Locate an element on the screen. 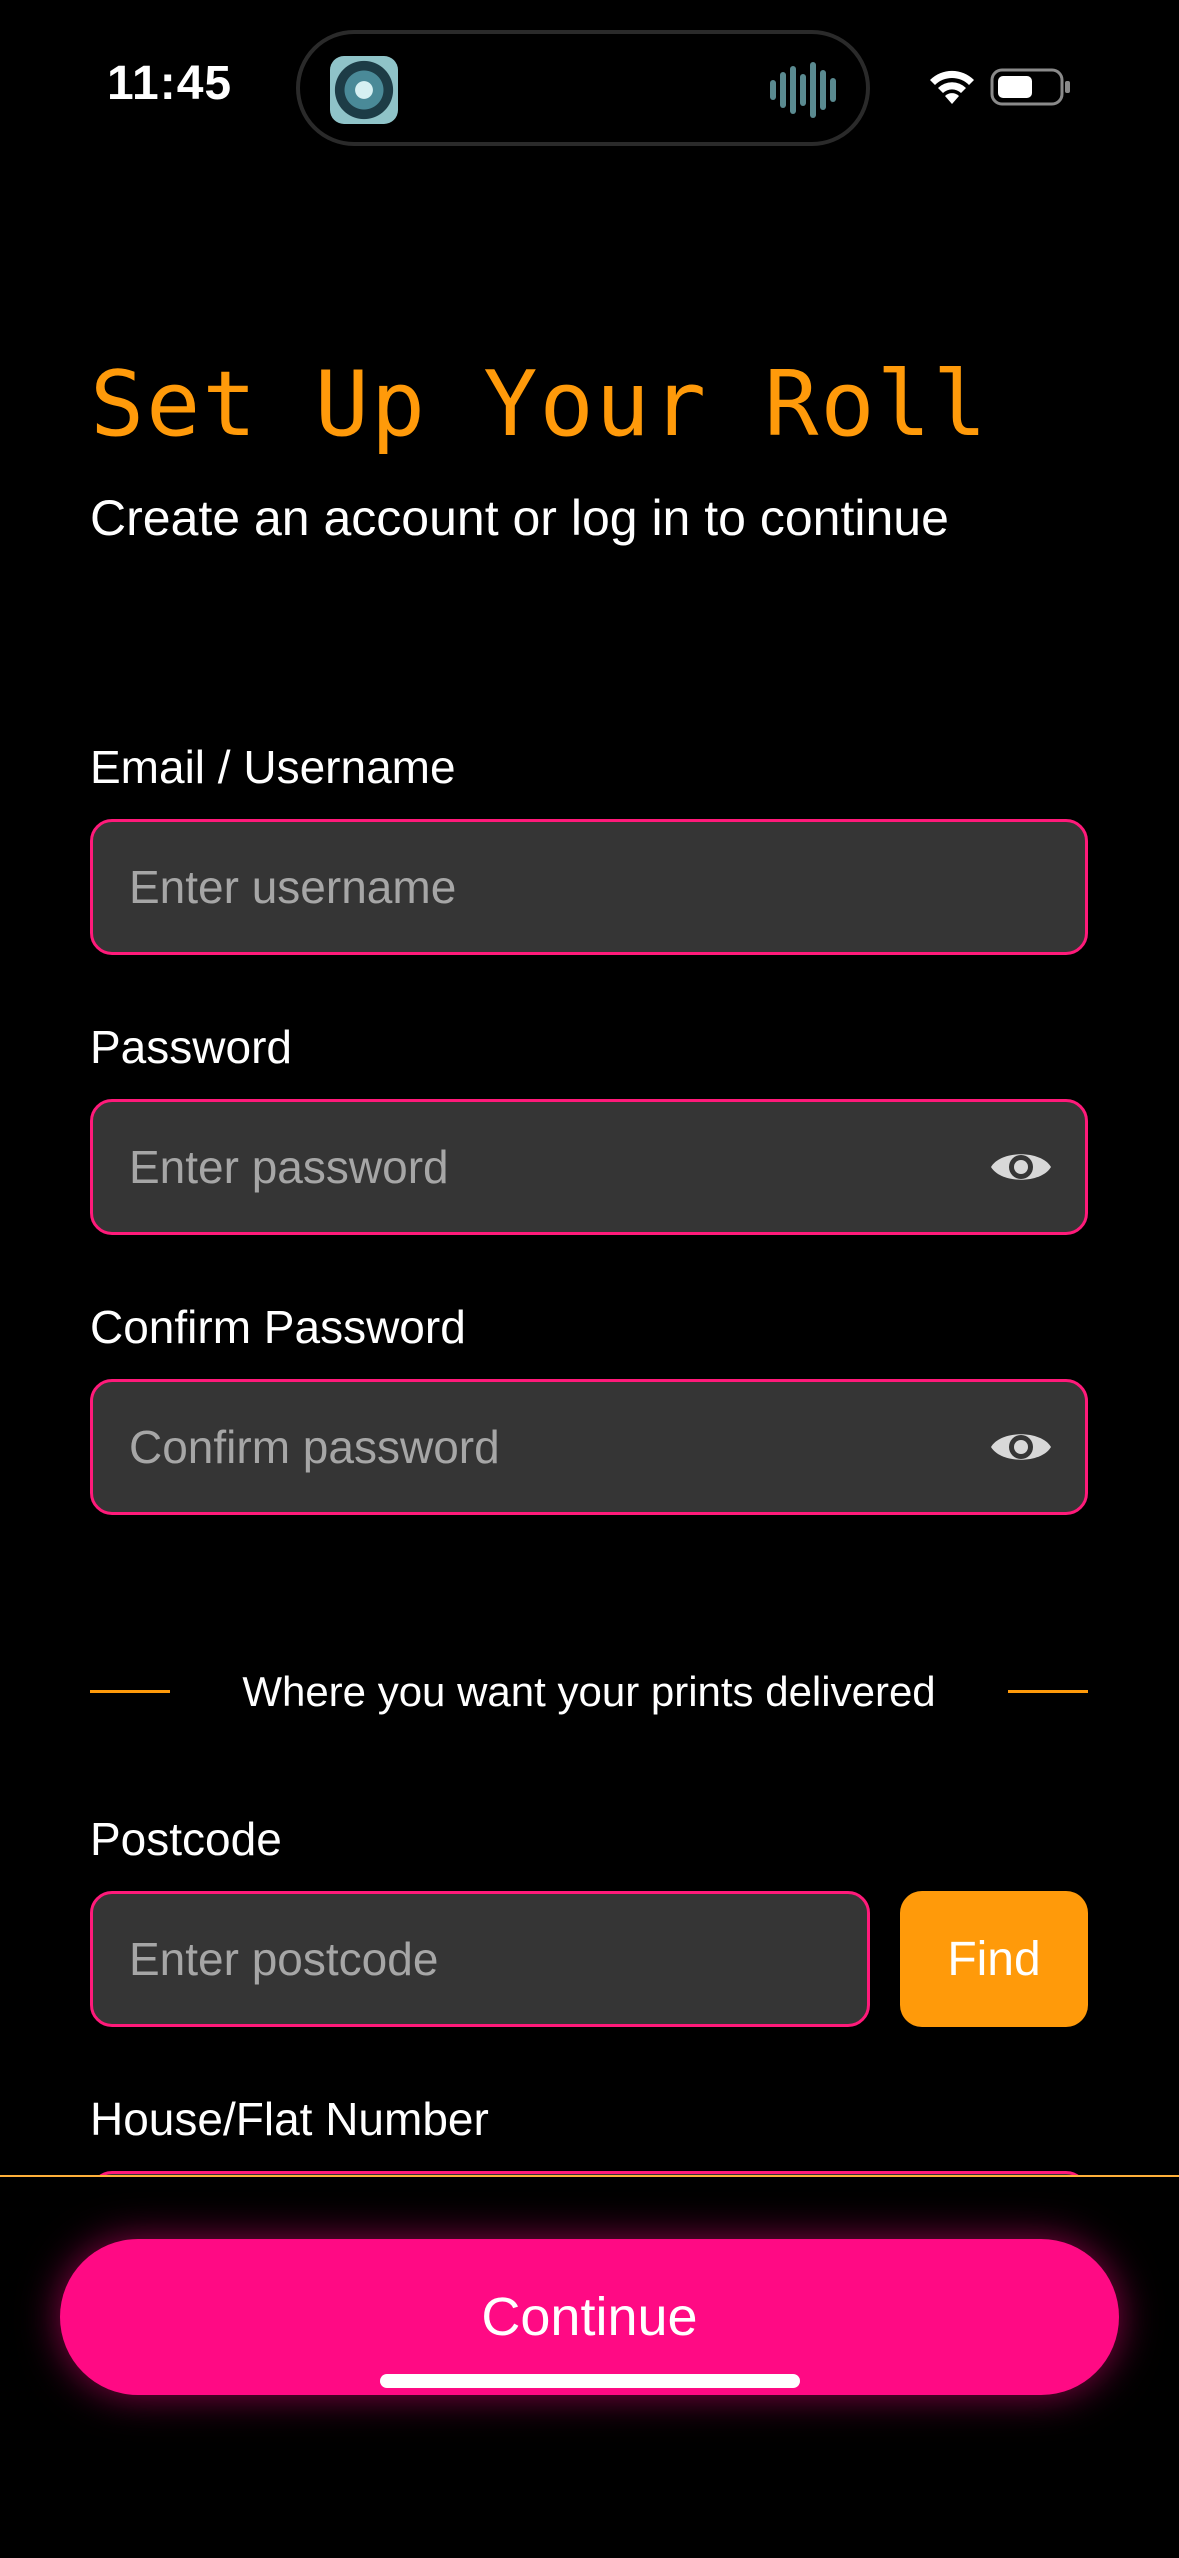 Image resolution: width=1179 pixels, height=2558 pixels. email-label: Email / Username is located at coordinates (273, 767).